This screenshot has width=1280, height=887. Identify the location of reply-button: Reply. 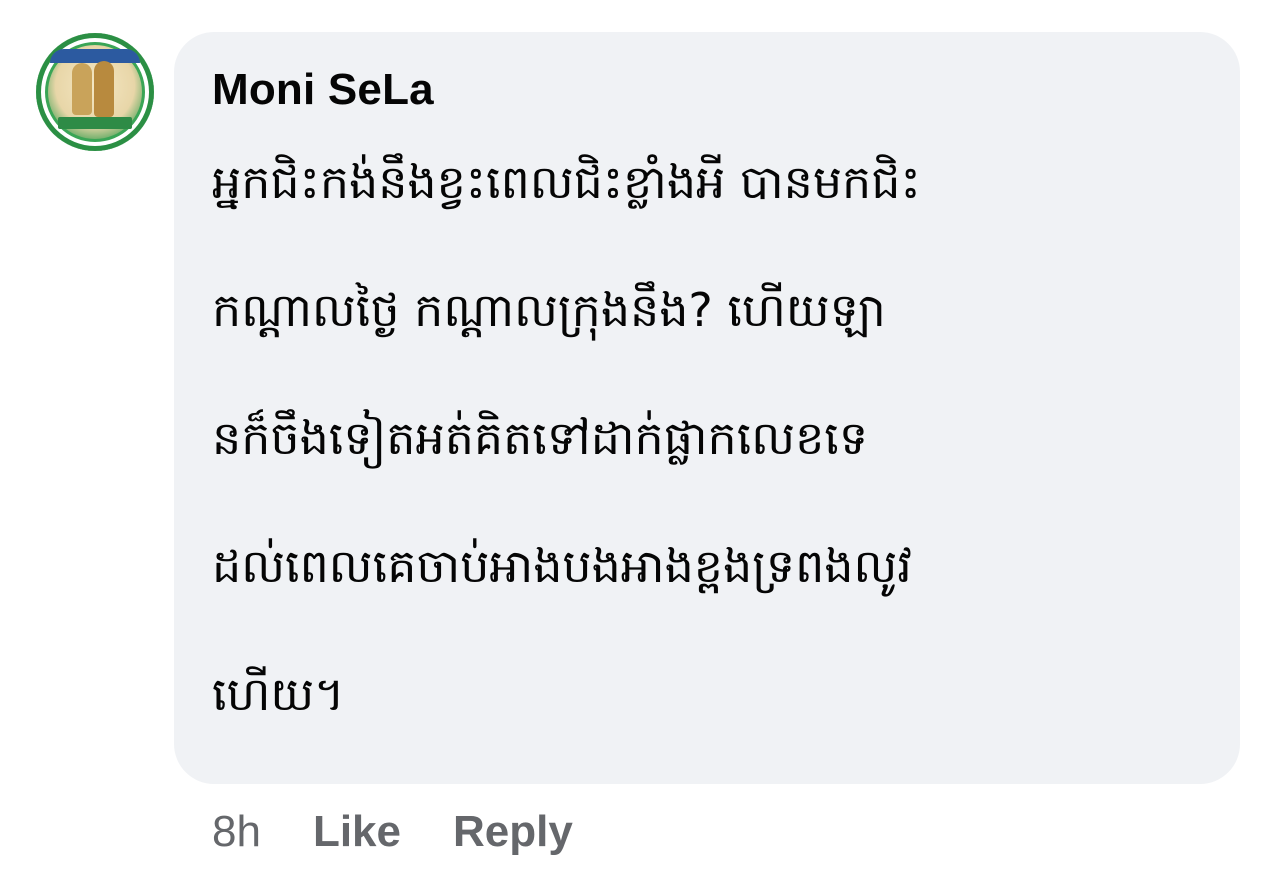
(513, 832).